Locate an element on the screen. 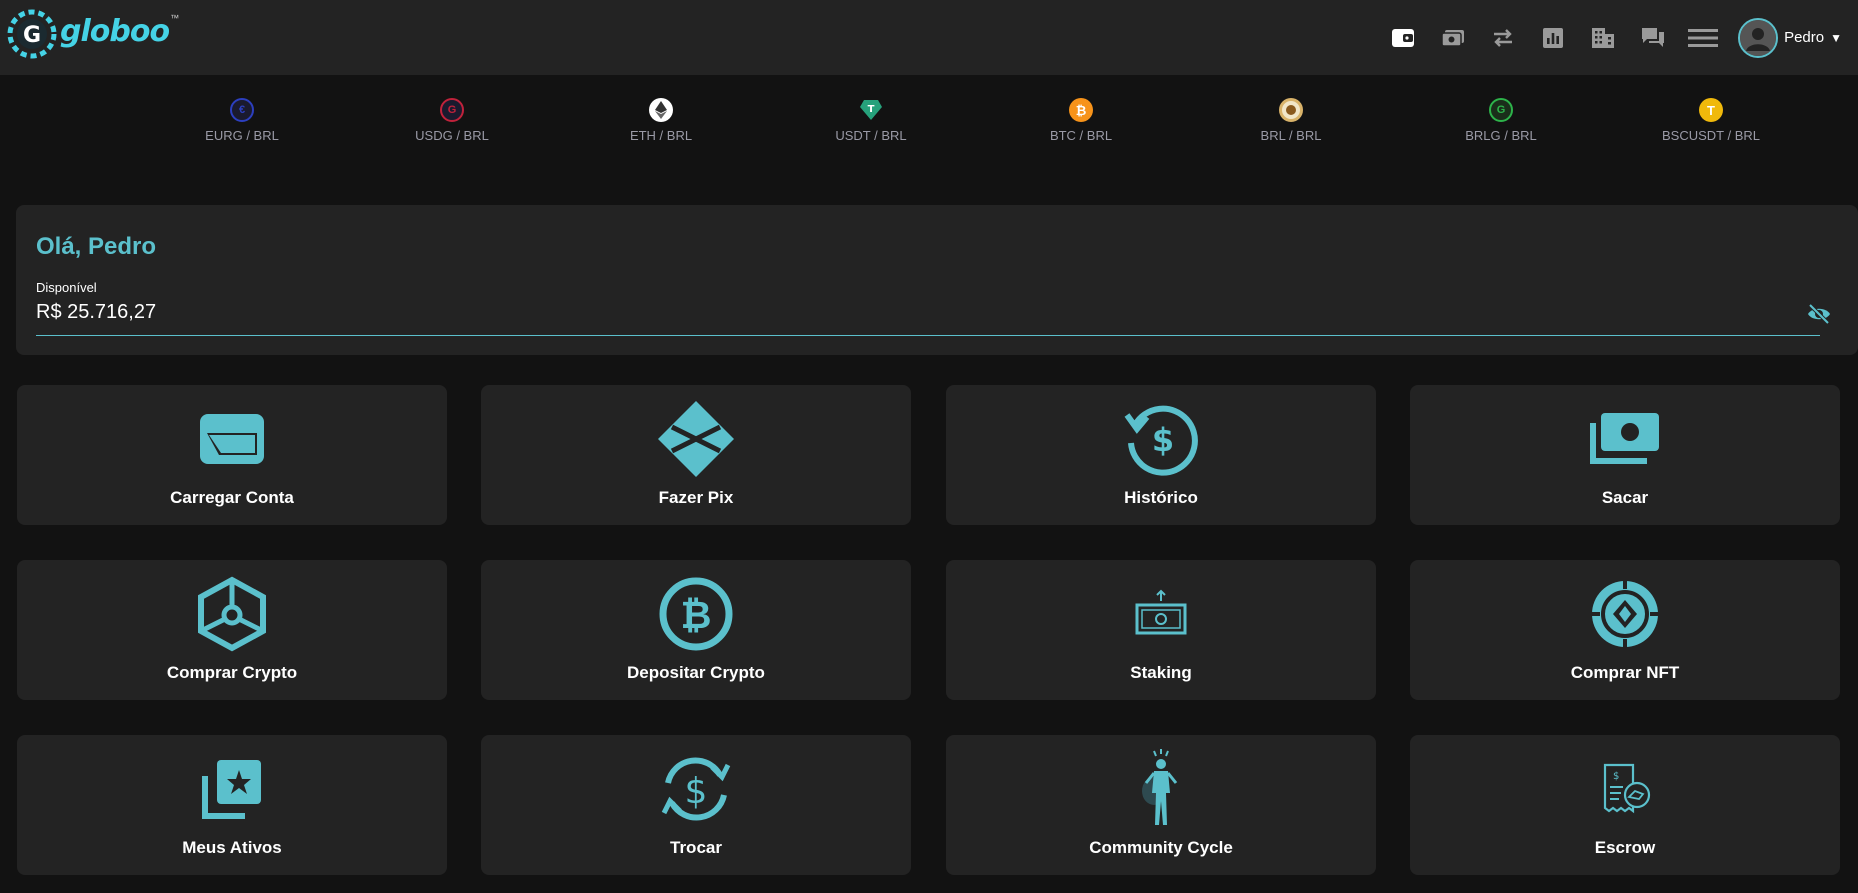 The width and height of the screenshot is (1858, 893). action-comprar-nft: Comprar NFT is located at coordinates (1625, 630).